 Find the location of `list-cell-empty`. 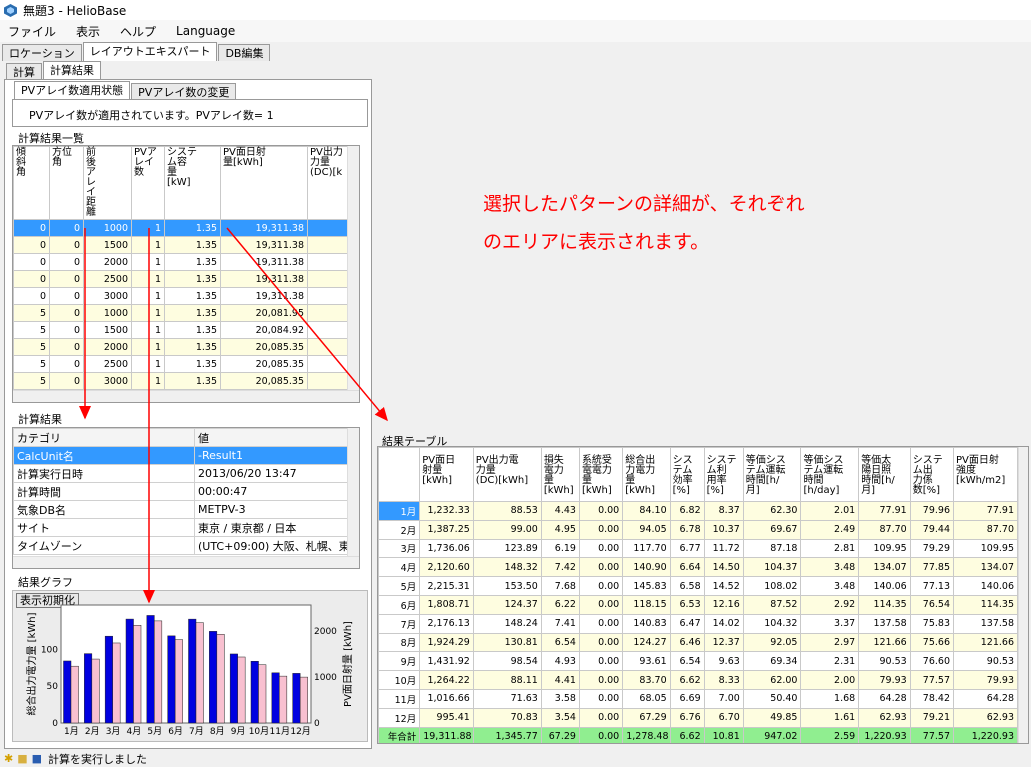

list-cell-empty is located at coordinates (328, 228).